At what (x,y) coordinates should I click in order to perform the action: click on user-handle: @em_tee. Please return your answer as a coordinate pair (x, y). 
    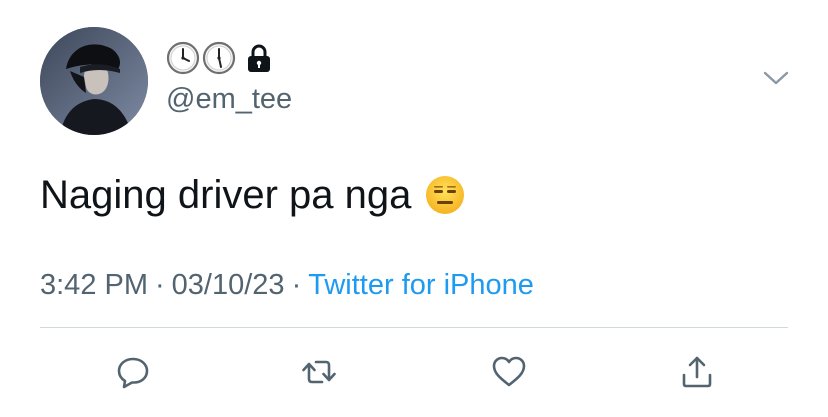
    Looking at the image, I should click on (229, 99).